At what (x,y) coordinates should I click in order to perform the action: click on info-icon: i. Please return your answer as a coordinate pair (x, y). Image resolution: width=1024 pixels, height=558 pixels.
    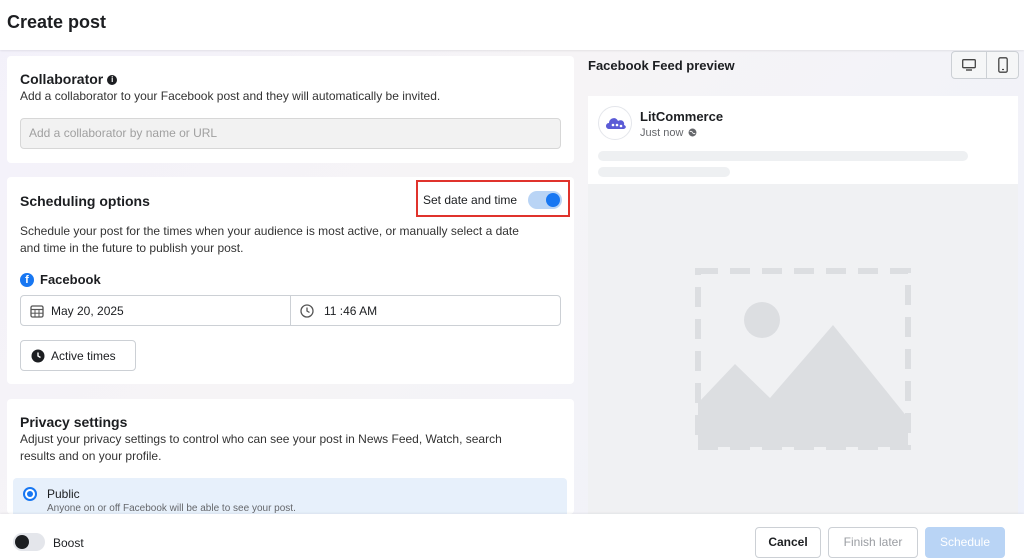
    Looking at the image, I should click on (112, 80).